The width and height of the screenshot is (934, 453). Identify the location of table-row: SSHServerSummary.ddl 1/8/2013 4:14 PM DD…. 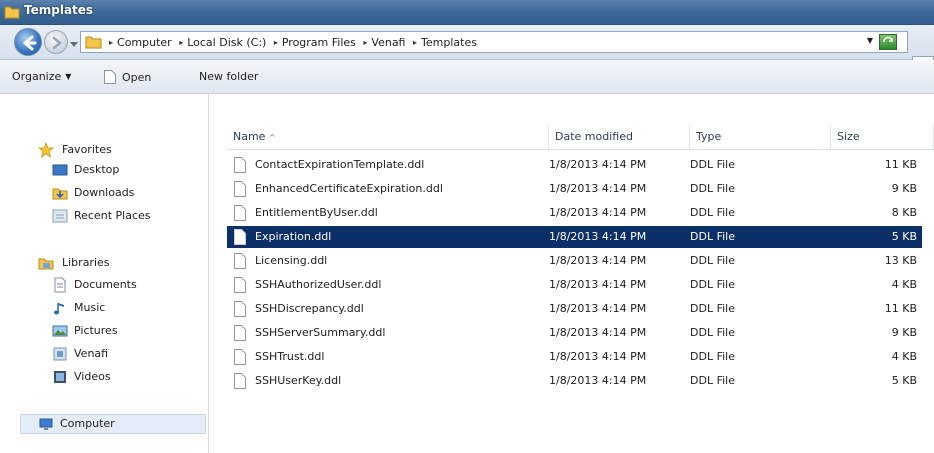
(574, 333).